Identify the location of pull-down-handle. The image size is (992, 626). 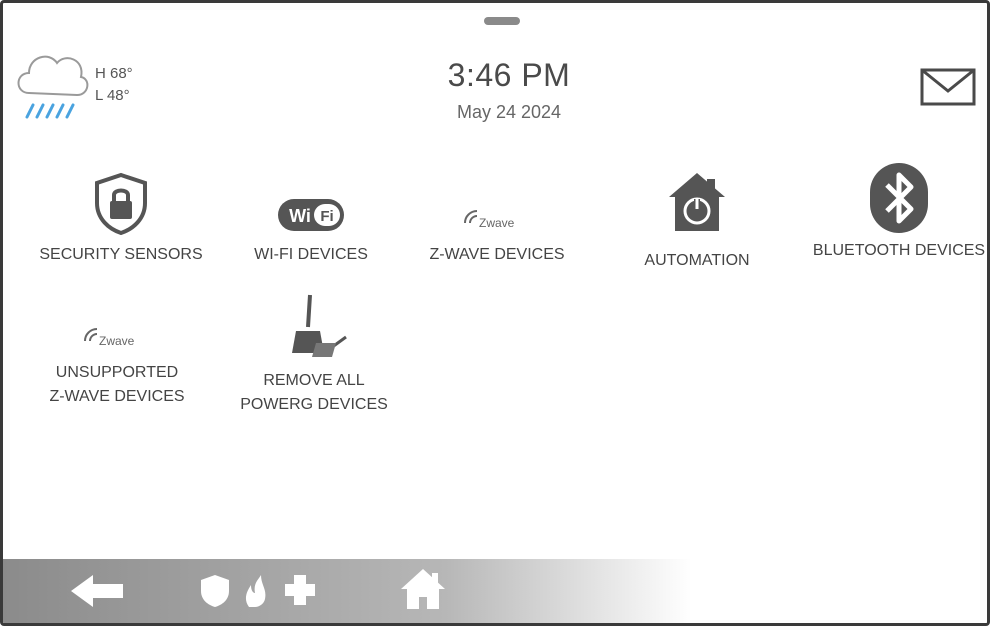
(502, 21).